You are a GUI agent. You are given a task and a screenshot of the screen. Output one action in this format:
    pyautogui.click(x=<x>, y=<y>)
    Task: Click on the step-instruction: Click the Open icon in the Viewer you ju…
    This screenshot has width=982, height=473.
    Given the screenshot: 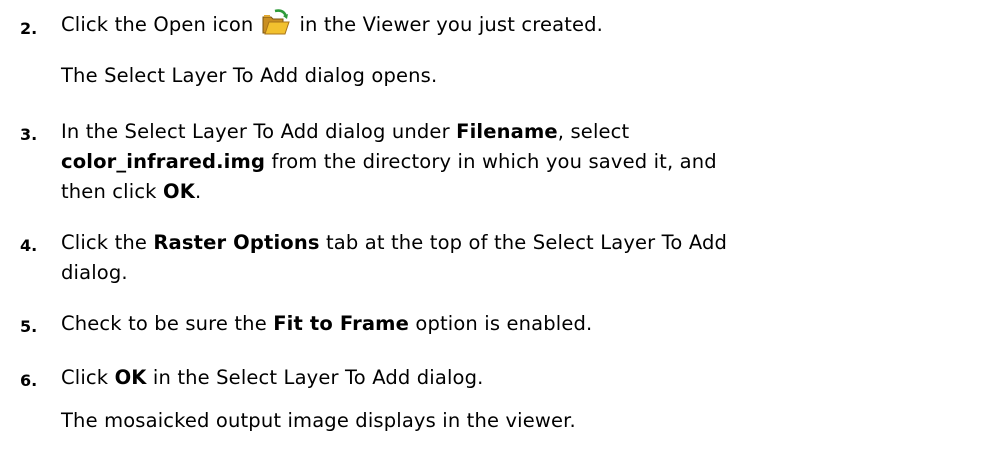 What is the action you would take?
    pyautogui.click(x=511, y=24)
    